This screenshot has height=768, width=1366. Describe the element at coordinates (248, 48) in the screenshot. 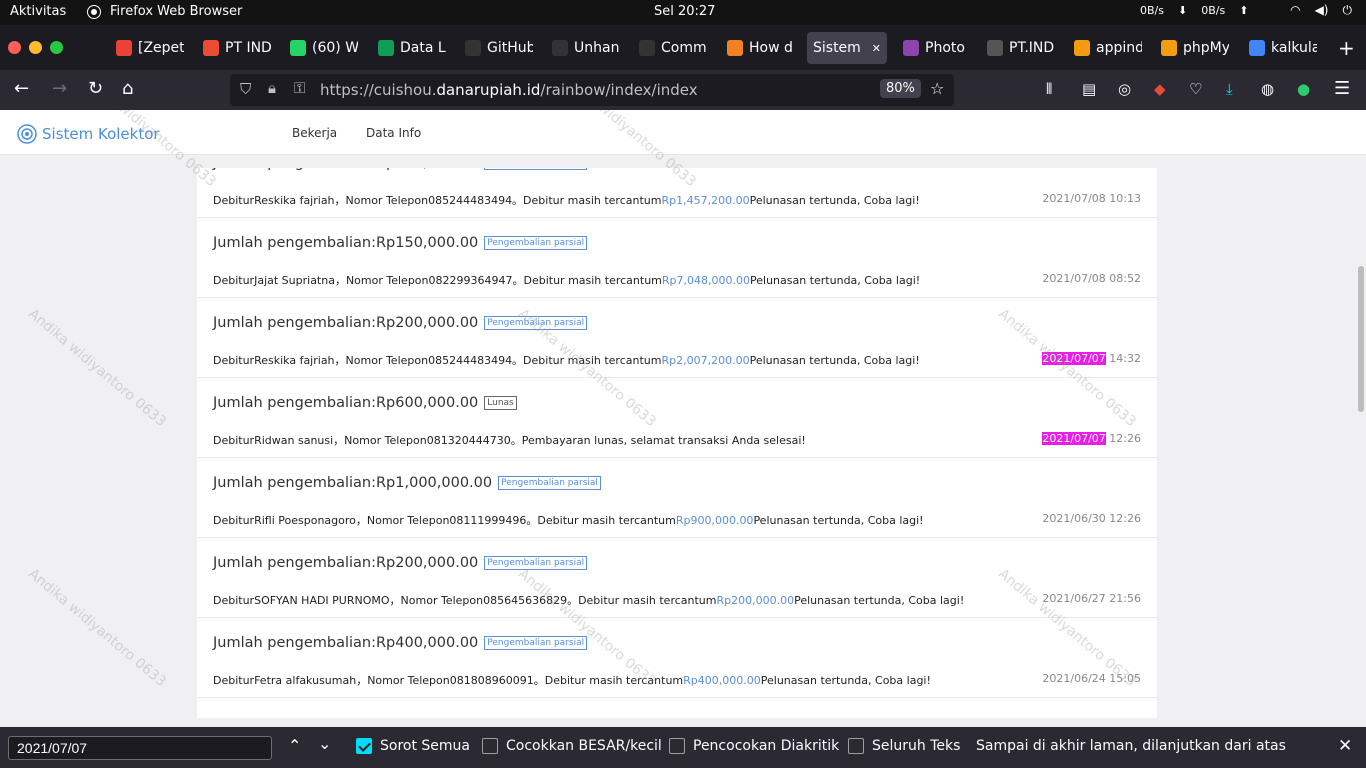

I see `tab-label: PT IND` at that location.